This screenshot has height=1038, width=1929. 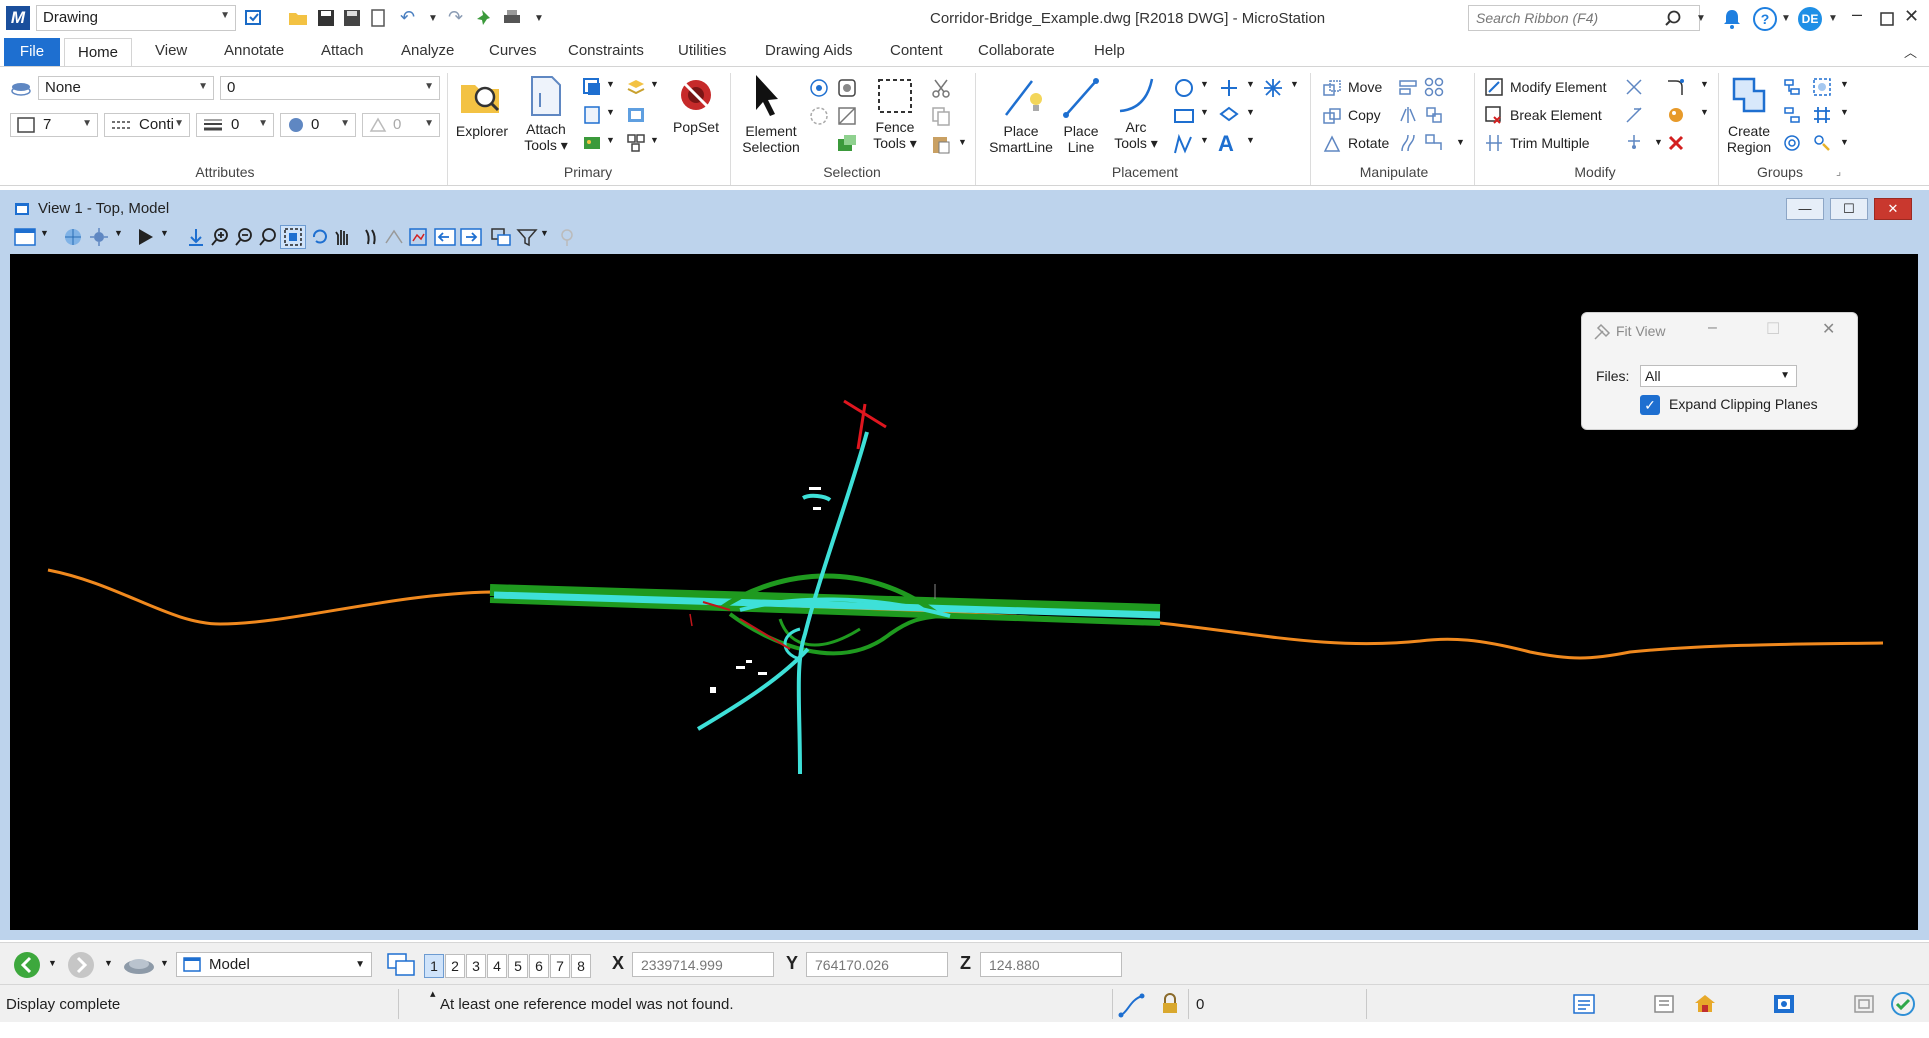 I want to click on fillet-icon, so click(x=1676, y=87).